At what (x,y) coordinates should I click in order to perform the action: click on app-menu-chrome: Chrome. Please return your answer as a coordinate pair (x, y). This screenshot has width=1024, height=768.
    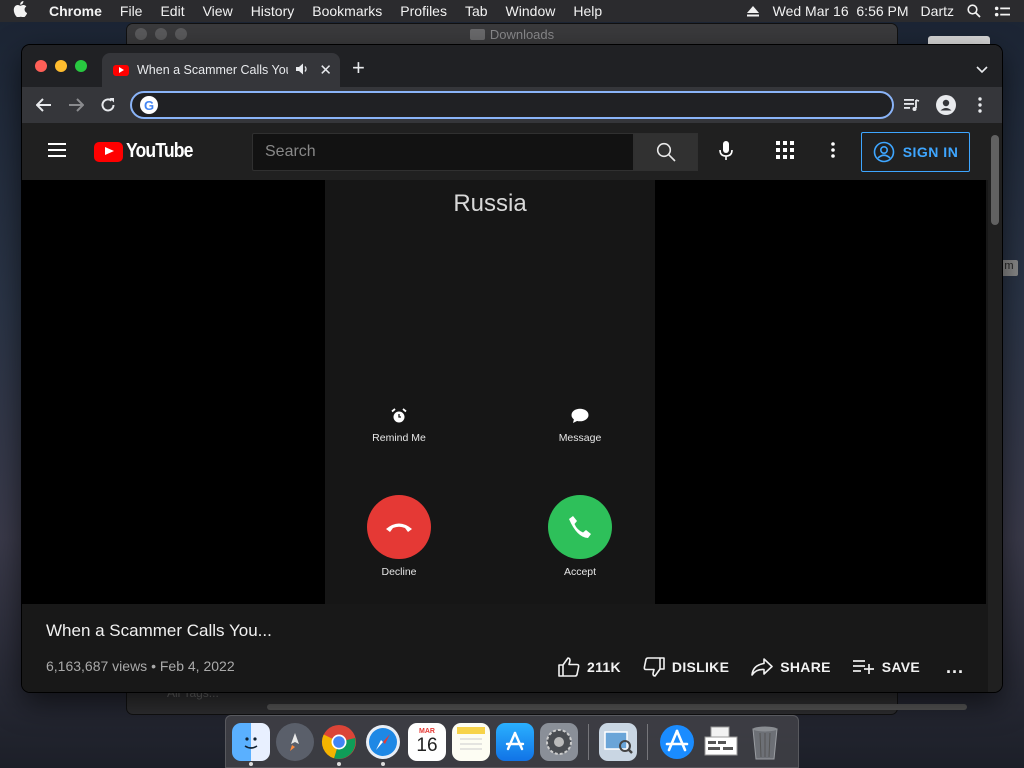
    Looking at the image, I should click on (75, 11).